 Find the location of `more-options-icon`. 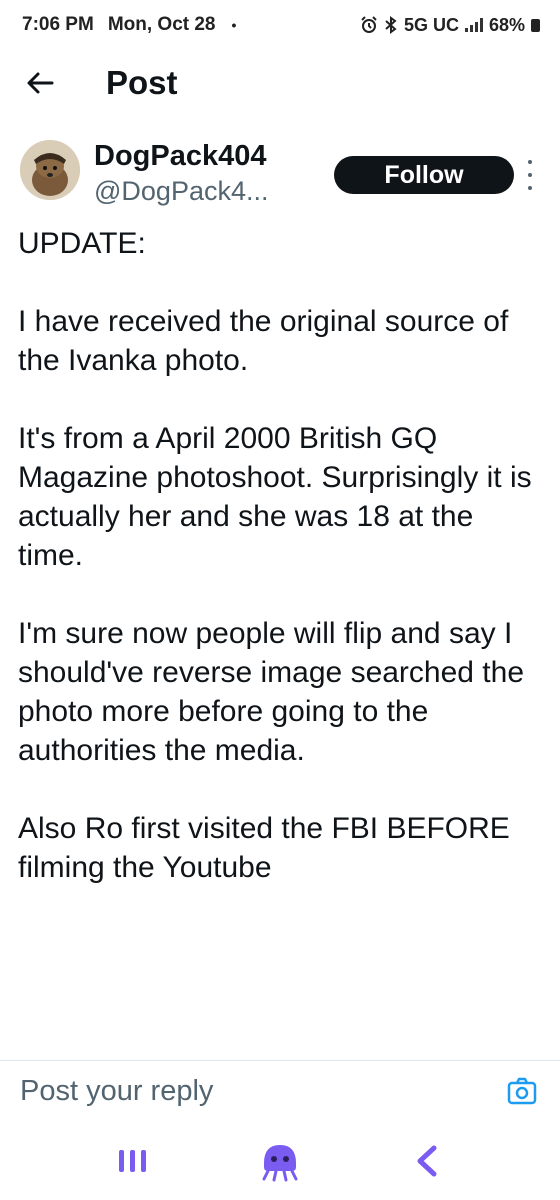

more-options-icon is located at coordinates (530, 175).